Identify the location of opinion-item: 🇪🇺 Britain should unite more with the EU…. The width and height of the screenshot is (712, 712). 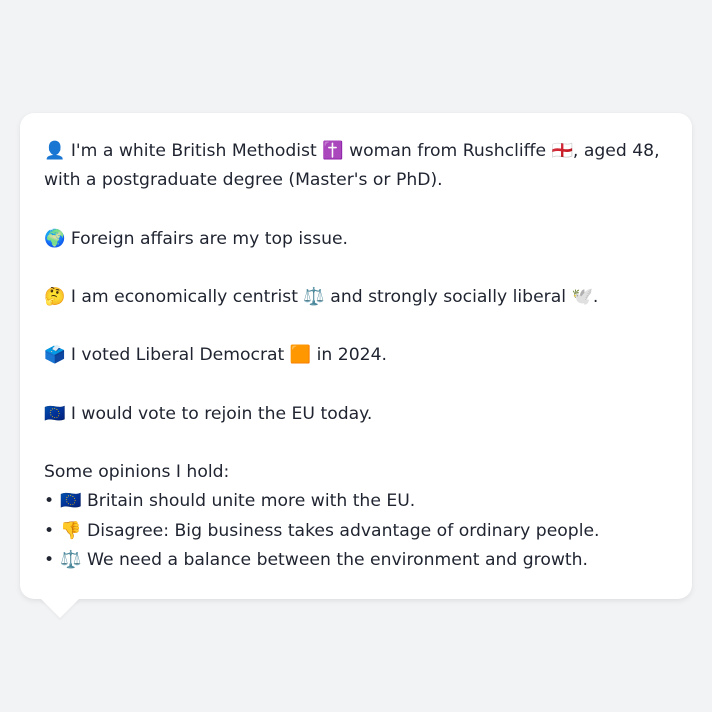
(358, 501).